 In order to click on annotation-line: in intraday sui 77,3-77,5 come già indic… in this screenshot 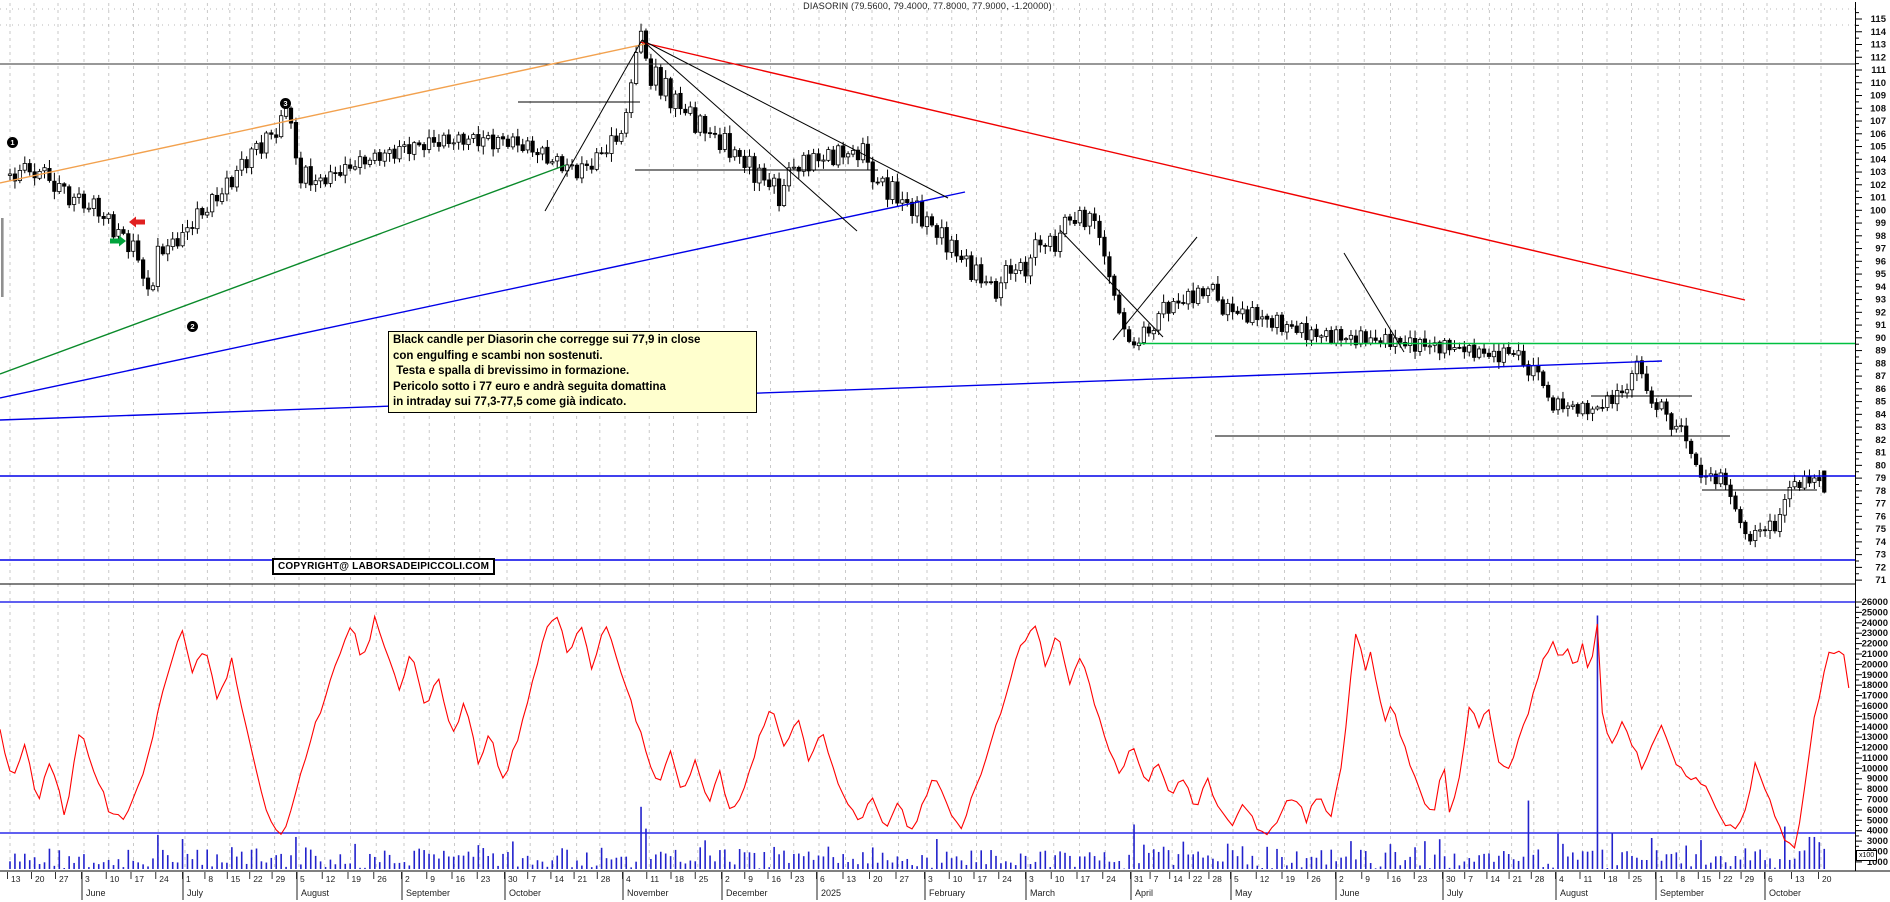, I will do `click(510, 402)`.